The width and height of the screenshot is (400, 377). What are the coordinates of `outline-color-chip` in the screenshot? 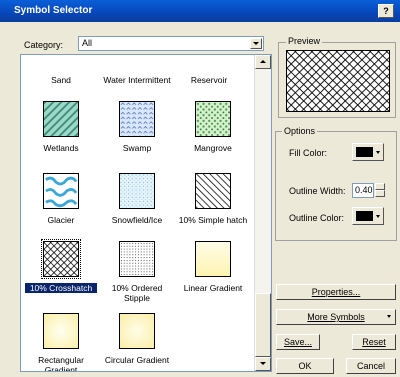 It's located at (364, 216).